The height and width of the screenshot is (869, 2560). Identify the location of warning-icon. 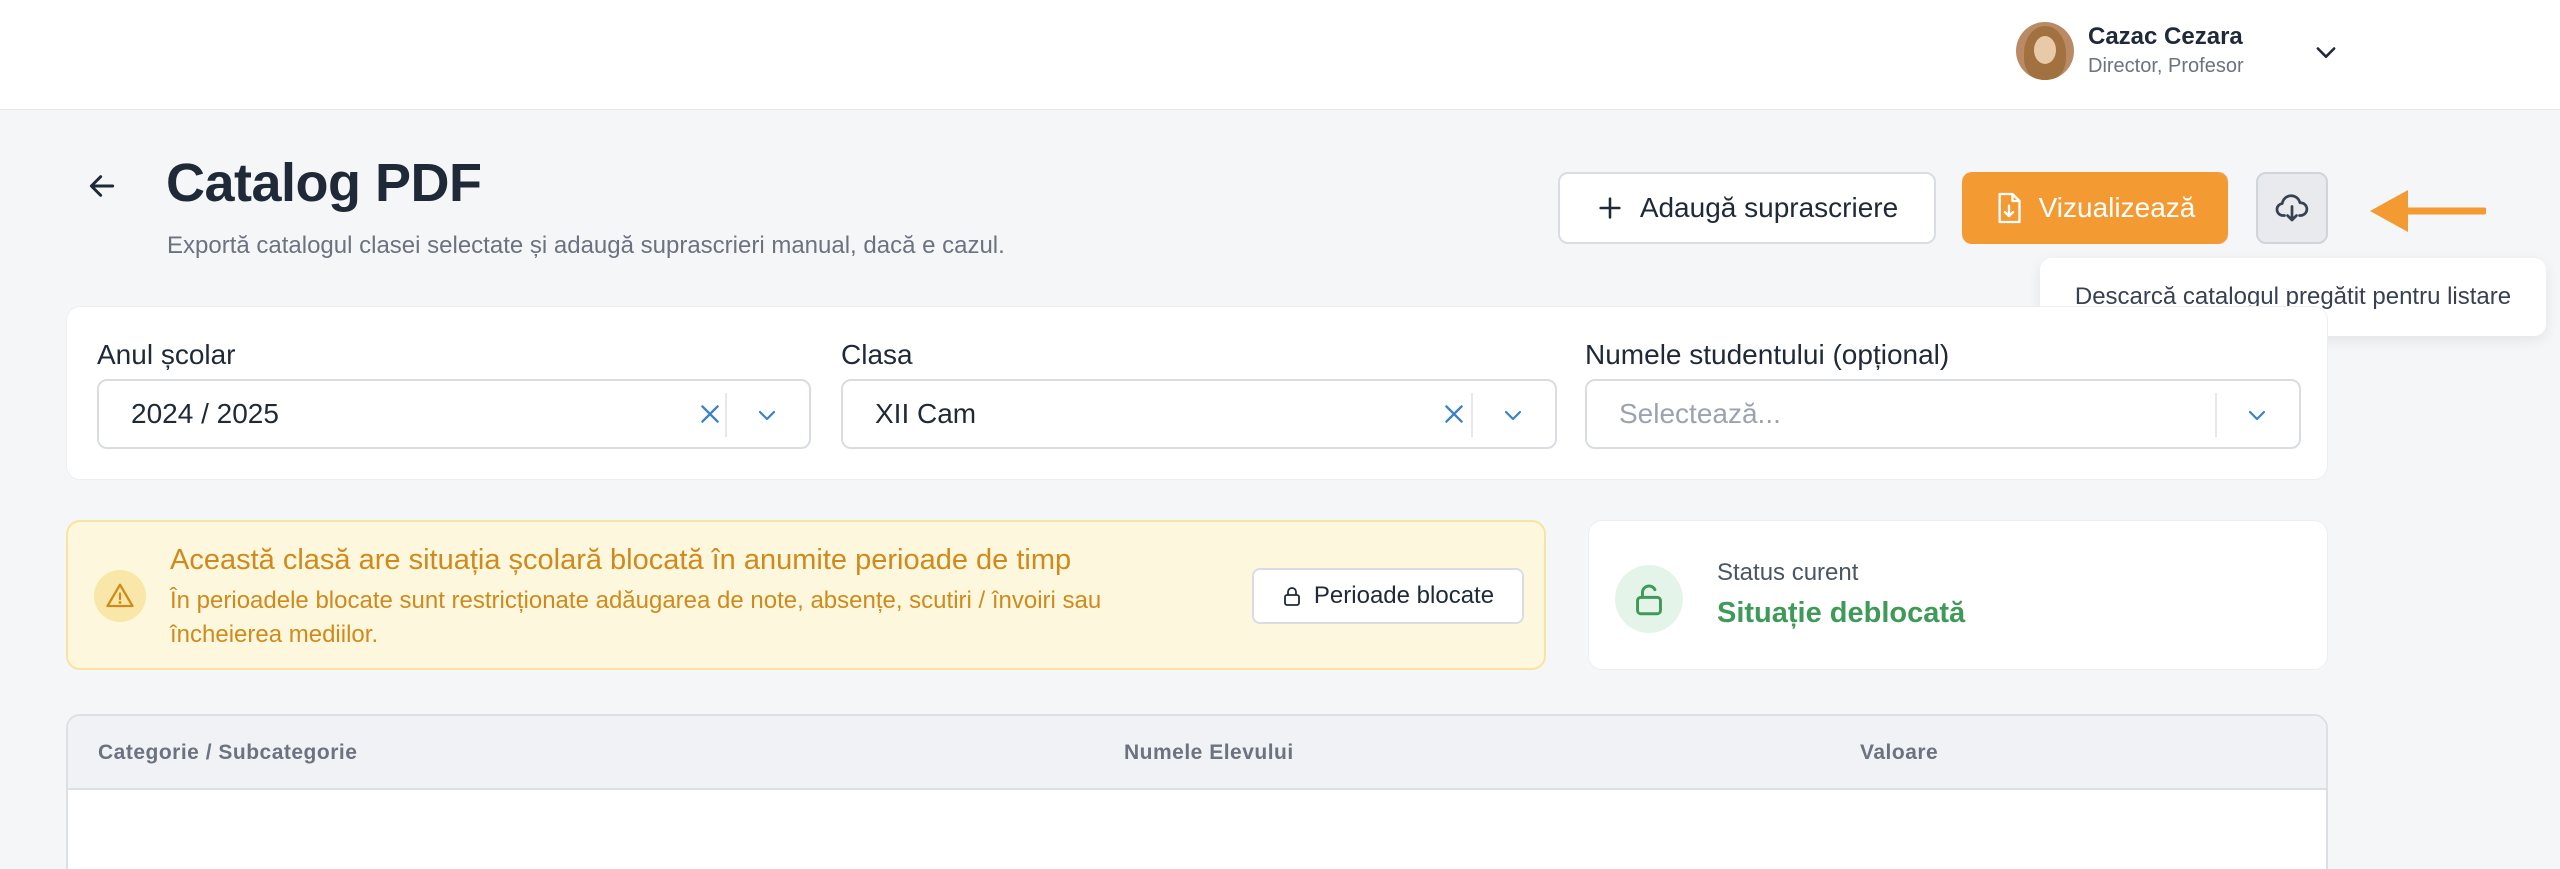
(120, 596).